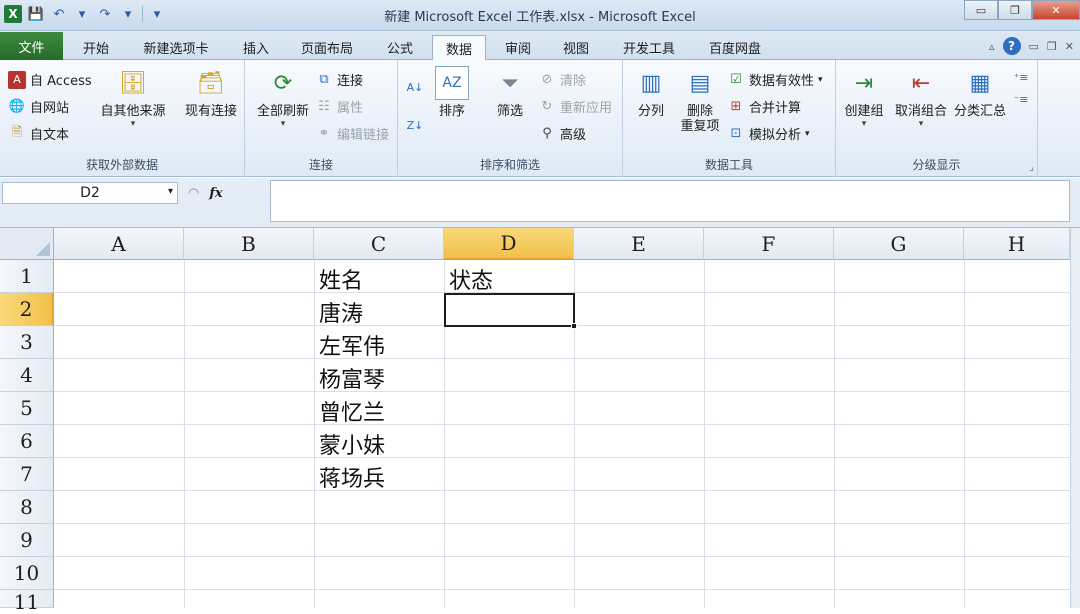 This screenshot has height=614, width=1080. What do you see at coordinates (509, 111) in the screenshot?
I see `filter-label: 筛选` at bounding box center [509, 111].